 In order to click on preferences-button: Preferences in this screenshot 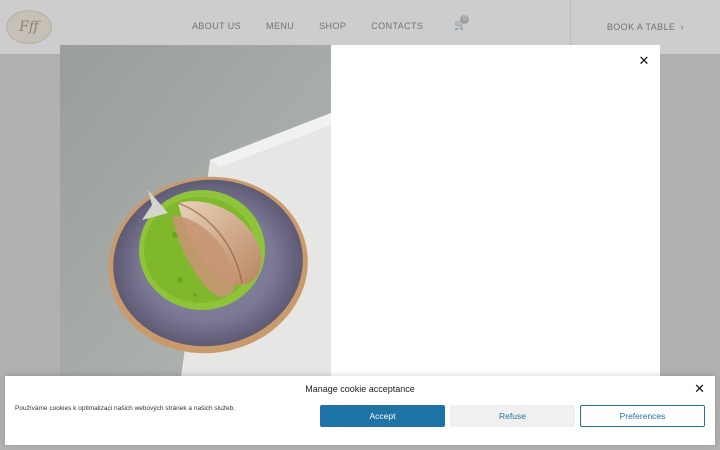, I will do `click(642, 416)`.